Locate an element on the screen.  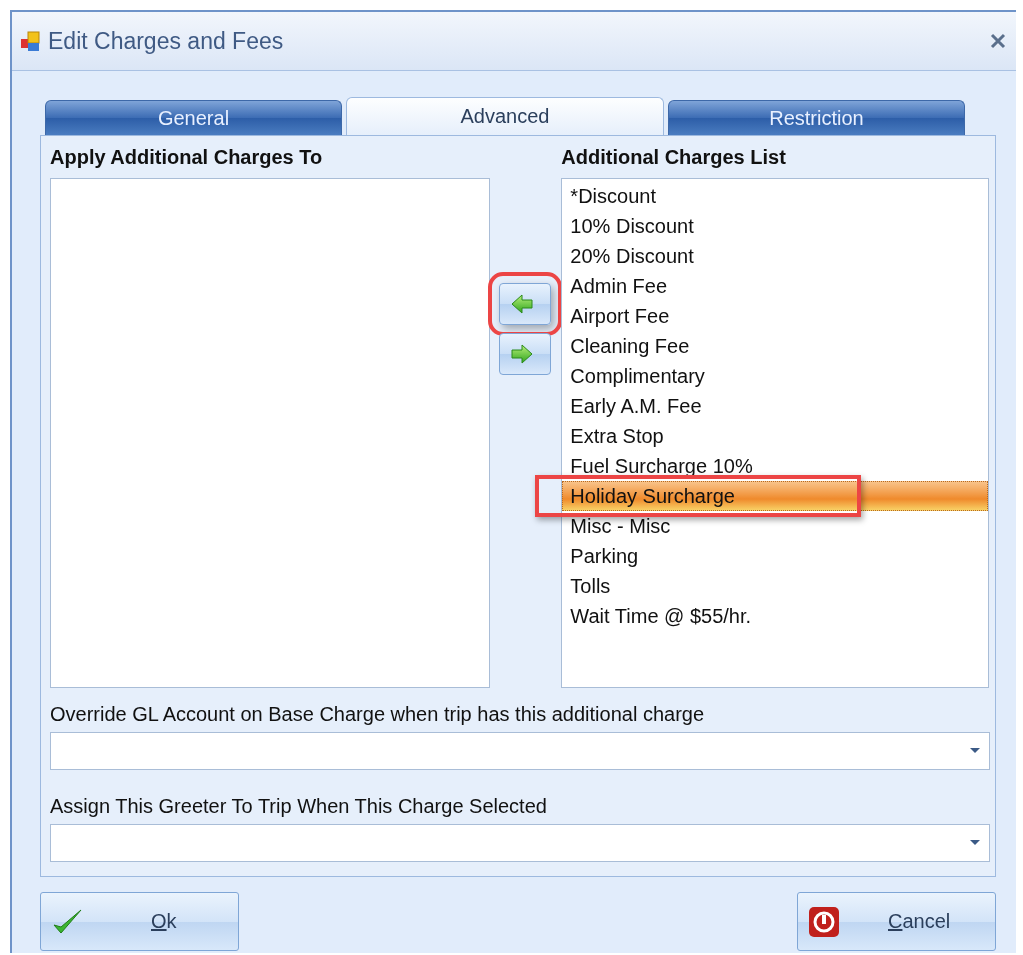
list-item: Complimentary is located at coordinates (775, 376).